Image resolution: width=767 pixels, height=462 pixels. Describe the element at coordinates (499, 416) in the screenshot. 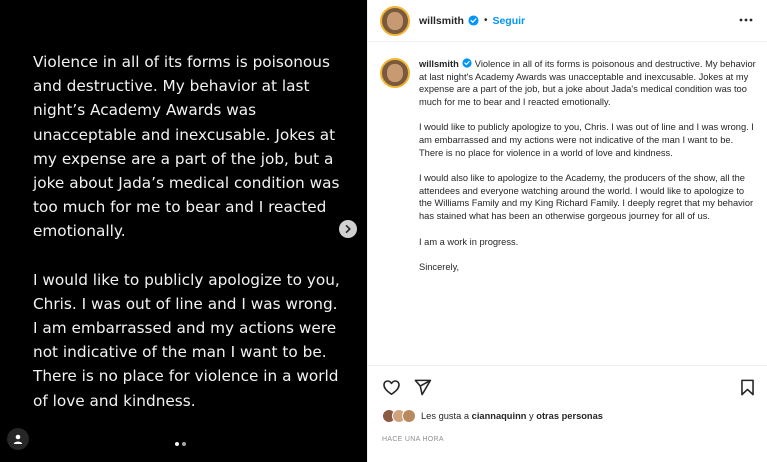

I see `likes-user-link: ciannaquinn` at that location.